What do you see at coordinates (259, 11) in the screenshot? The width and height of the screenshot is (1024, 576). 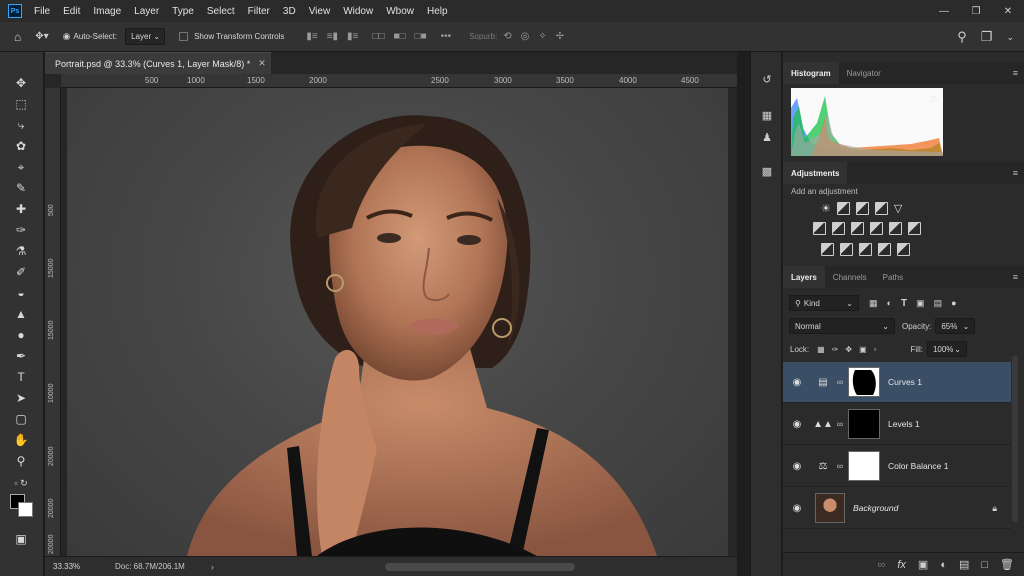 I see `menu-filter: Filter` at bounding box center [259, 11].